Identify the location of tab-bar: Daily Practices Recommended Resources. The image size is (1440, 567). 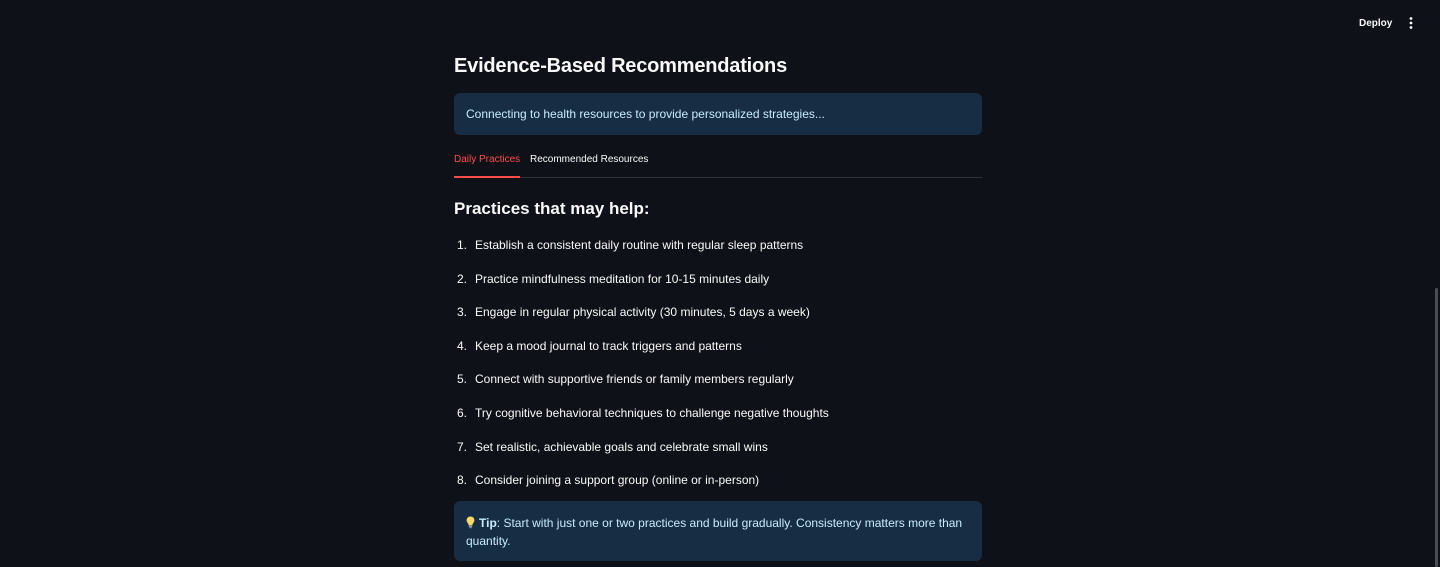
(718, 164).